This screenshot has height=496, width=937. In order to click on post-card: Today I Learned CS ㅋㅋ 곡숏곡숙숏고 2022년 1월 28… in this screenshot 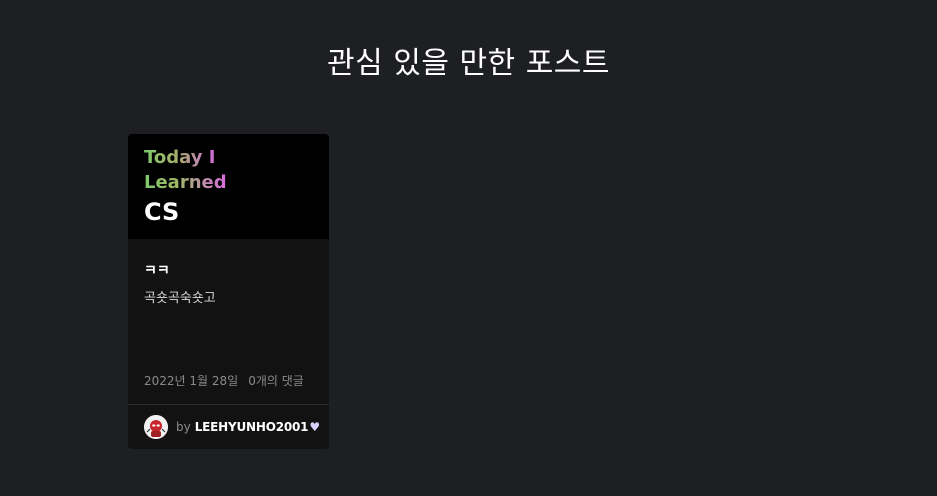, I will do `click(228, 291)`.